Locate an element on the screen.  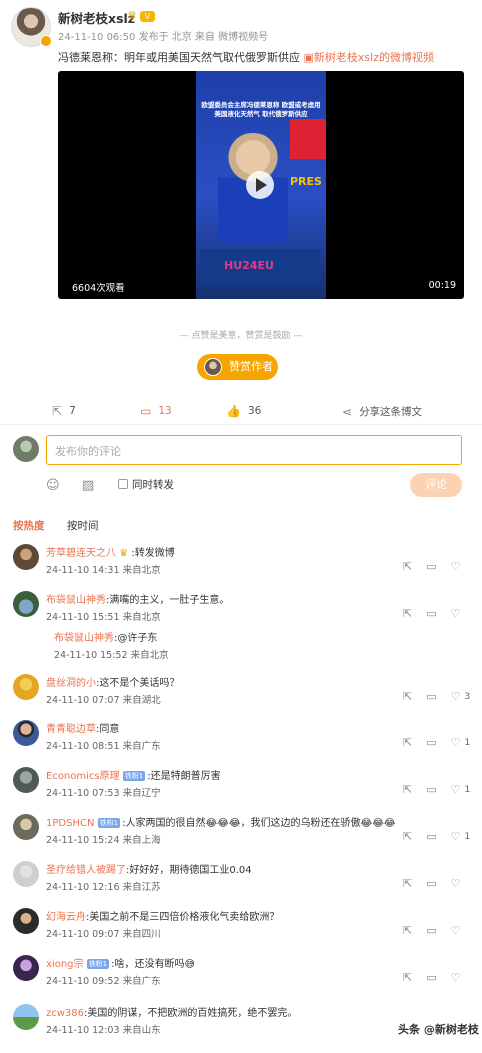
comment-line: Economics原理 铁粉1:还是特朗普厉害 is located at coordinates (133, 774).